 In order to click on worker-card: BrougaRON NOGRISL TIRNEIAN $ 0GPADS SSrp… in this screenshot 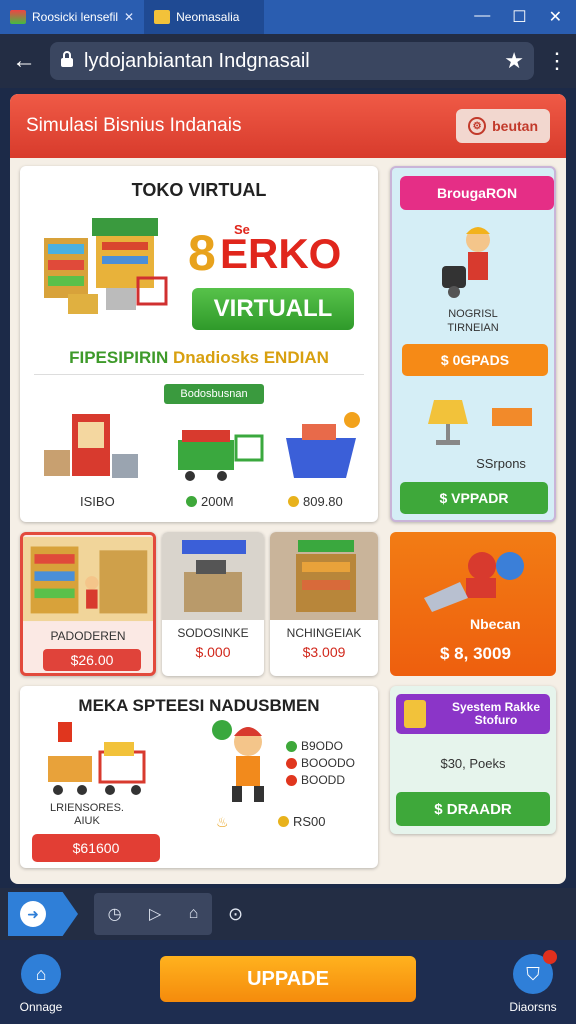, I will do `click(473, 344)`.